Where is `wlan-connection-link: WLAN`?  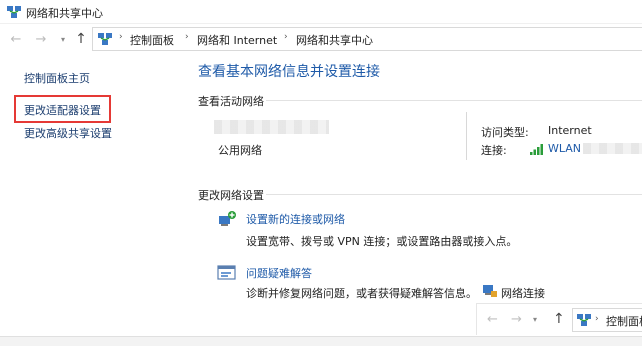 wlan-connection-link: WLAN is located at coordinates (564, 148).